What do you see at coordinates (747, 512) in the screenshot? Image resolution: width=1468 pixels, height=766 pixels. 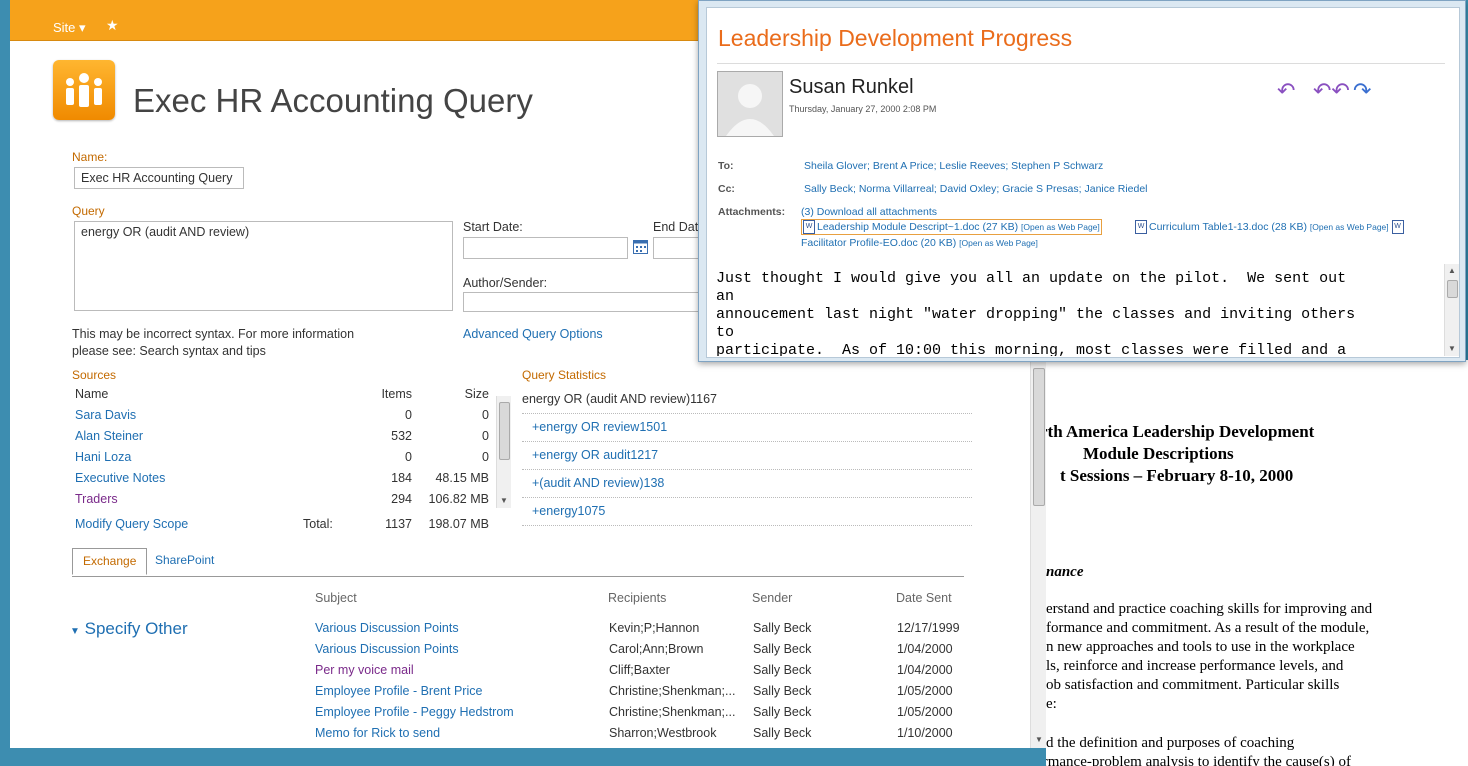 I see `query-stat-row: +energy1075` at bounding box center [747, 512].